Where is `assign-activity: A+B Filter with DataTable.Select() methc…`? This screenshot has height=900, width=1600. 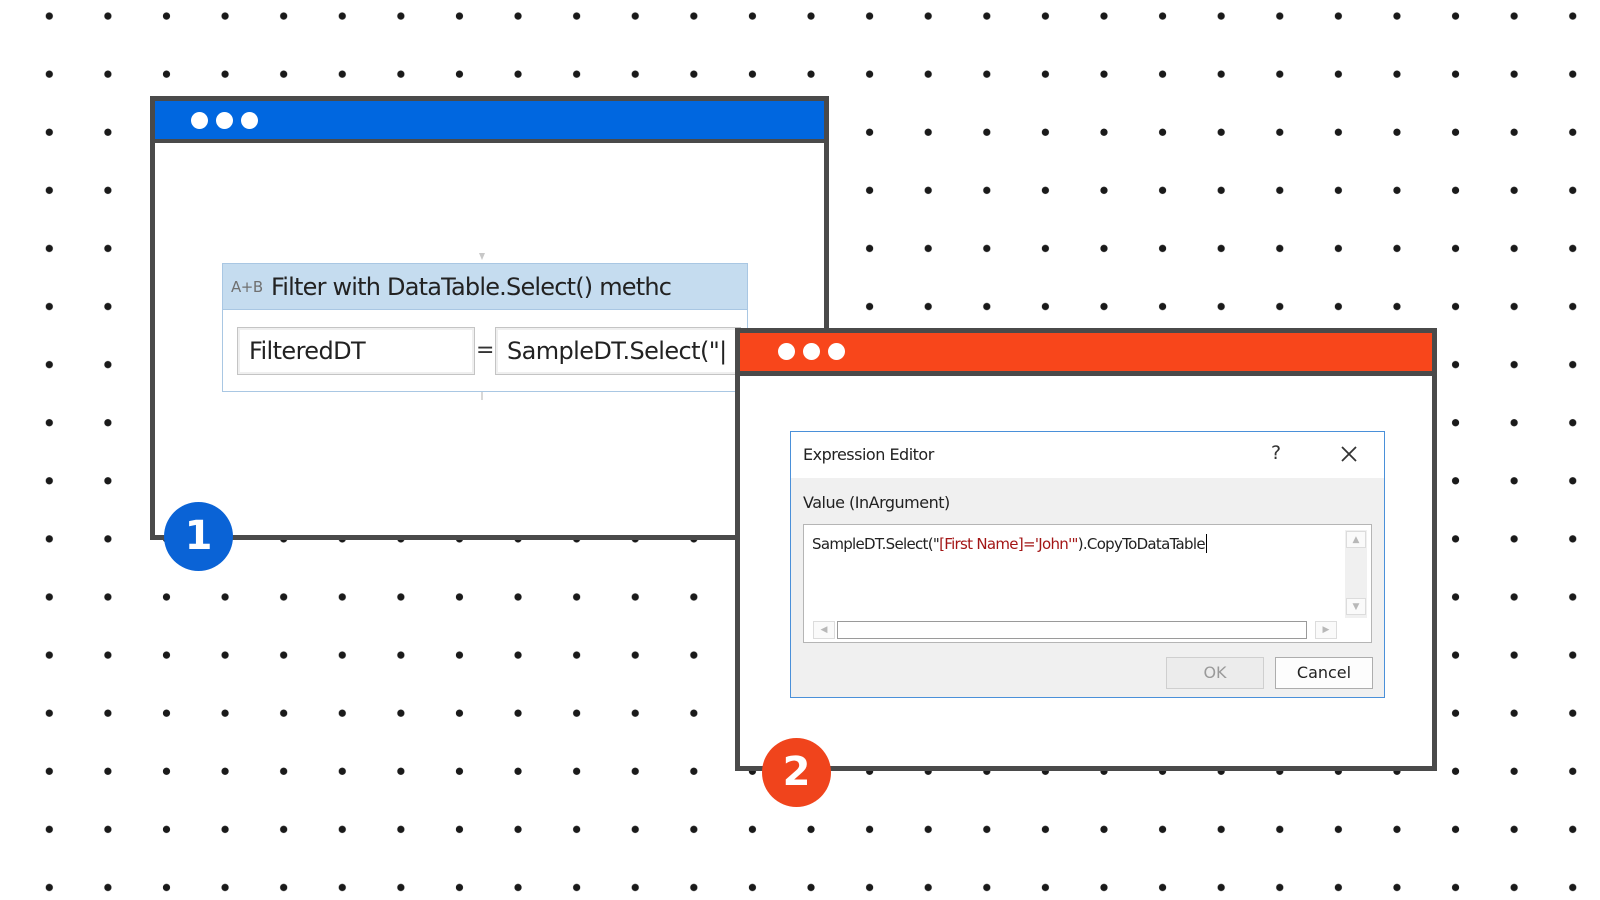
assign-activity: A+B Filter with DataTable.Select() methc… is located at coordinates (485, 327).